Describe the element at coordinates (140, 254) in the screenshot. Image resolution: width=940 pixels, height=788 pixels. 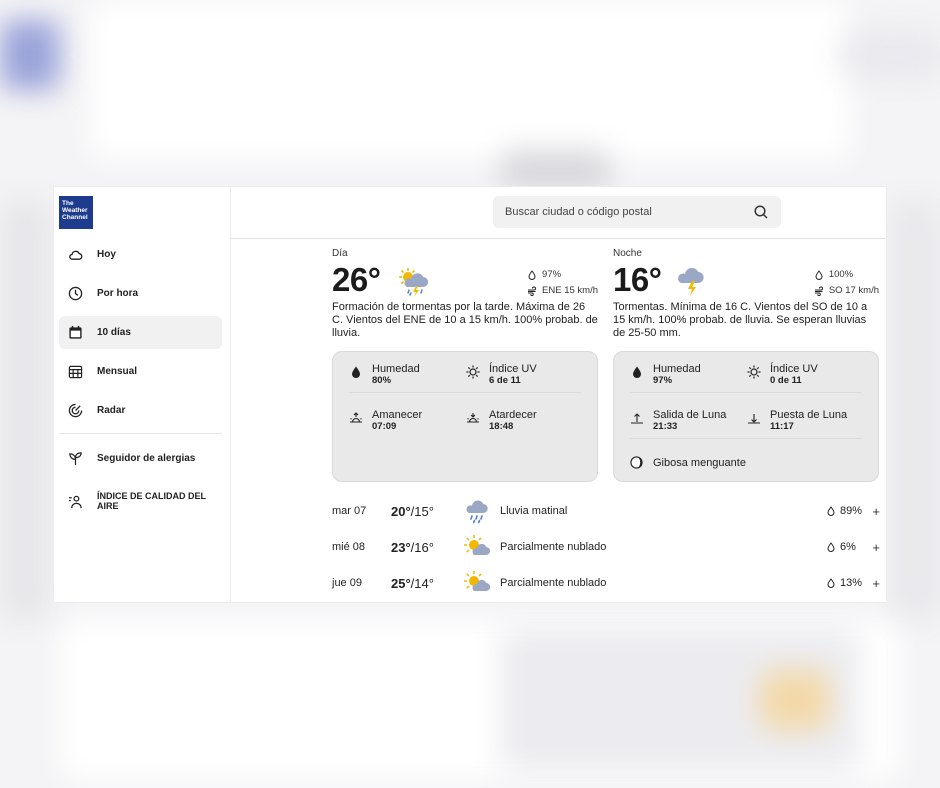
I see `sidebar-item-hoy: Hoy` at that location.